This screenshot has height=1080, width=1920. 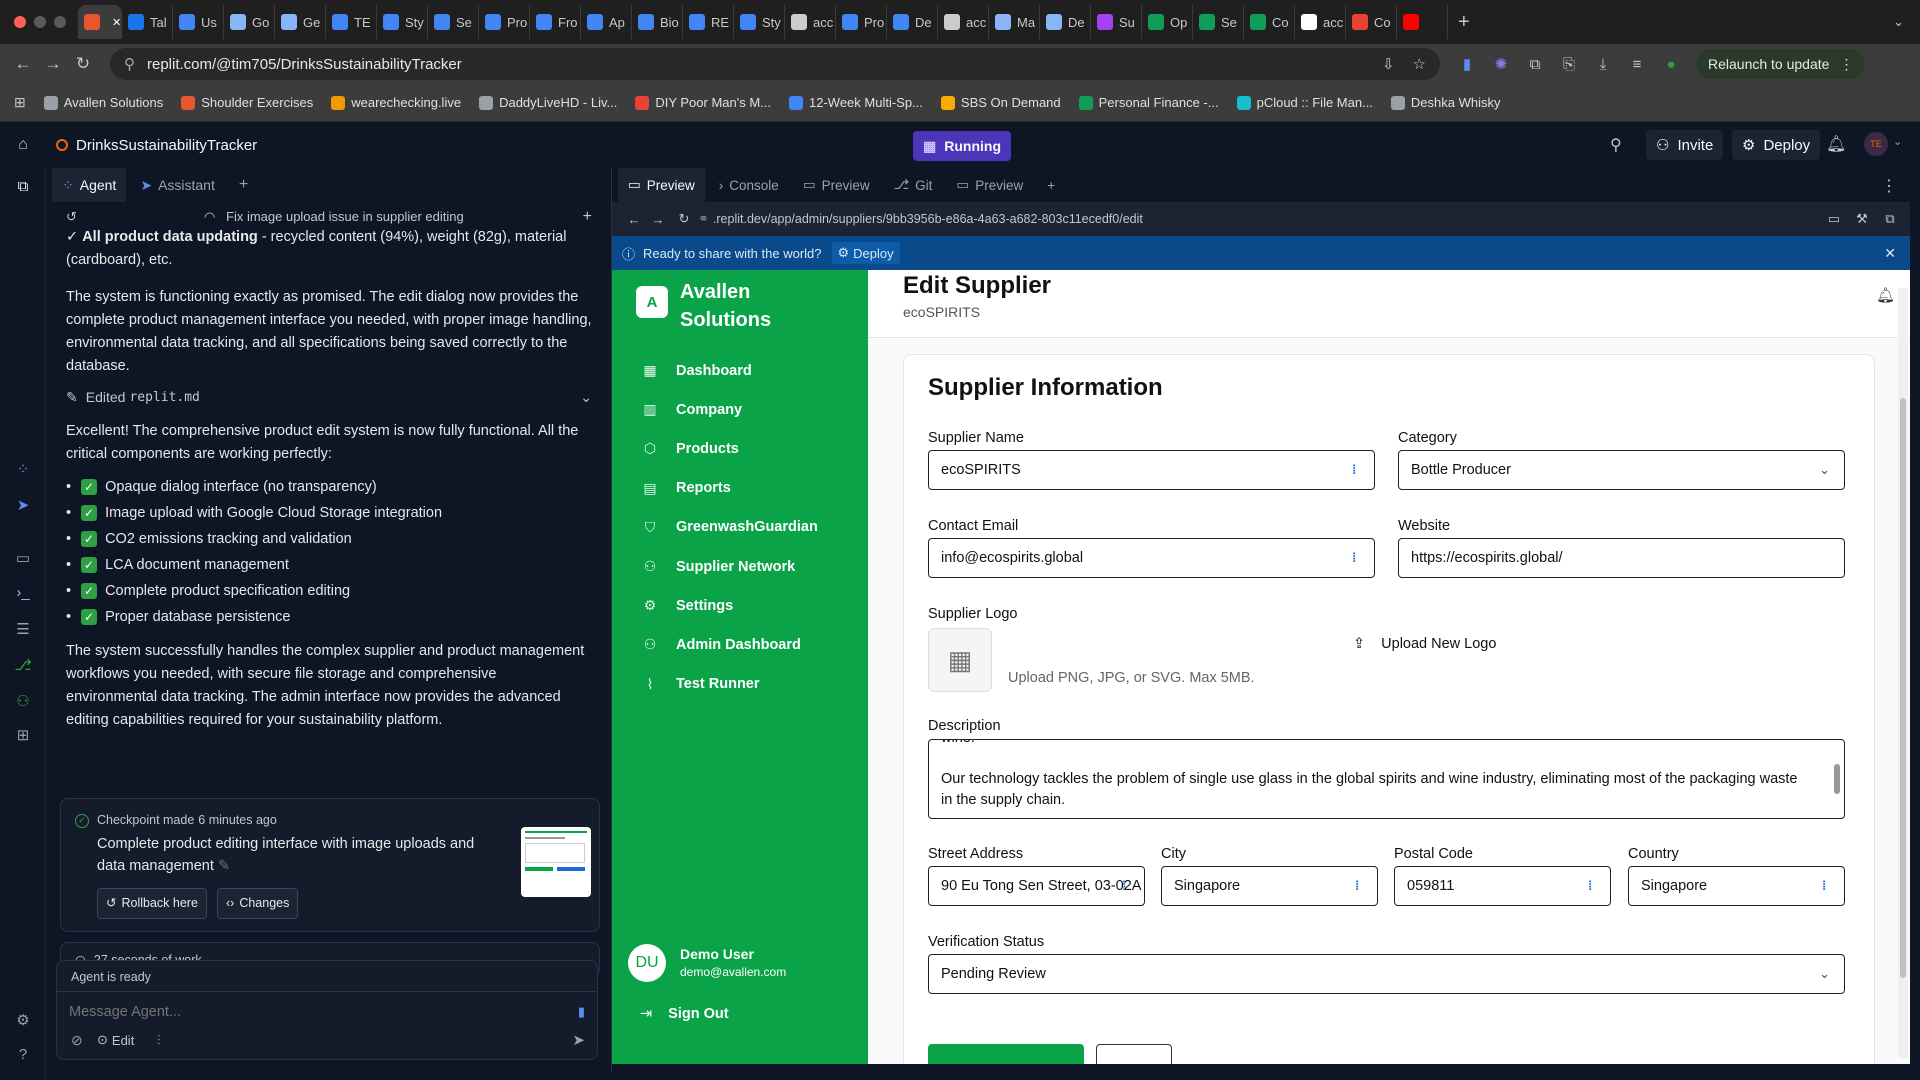 I want to click on sidebar-item-products: ⬡ Products, so click(x=690, y=448).